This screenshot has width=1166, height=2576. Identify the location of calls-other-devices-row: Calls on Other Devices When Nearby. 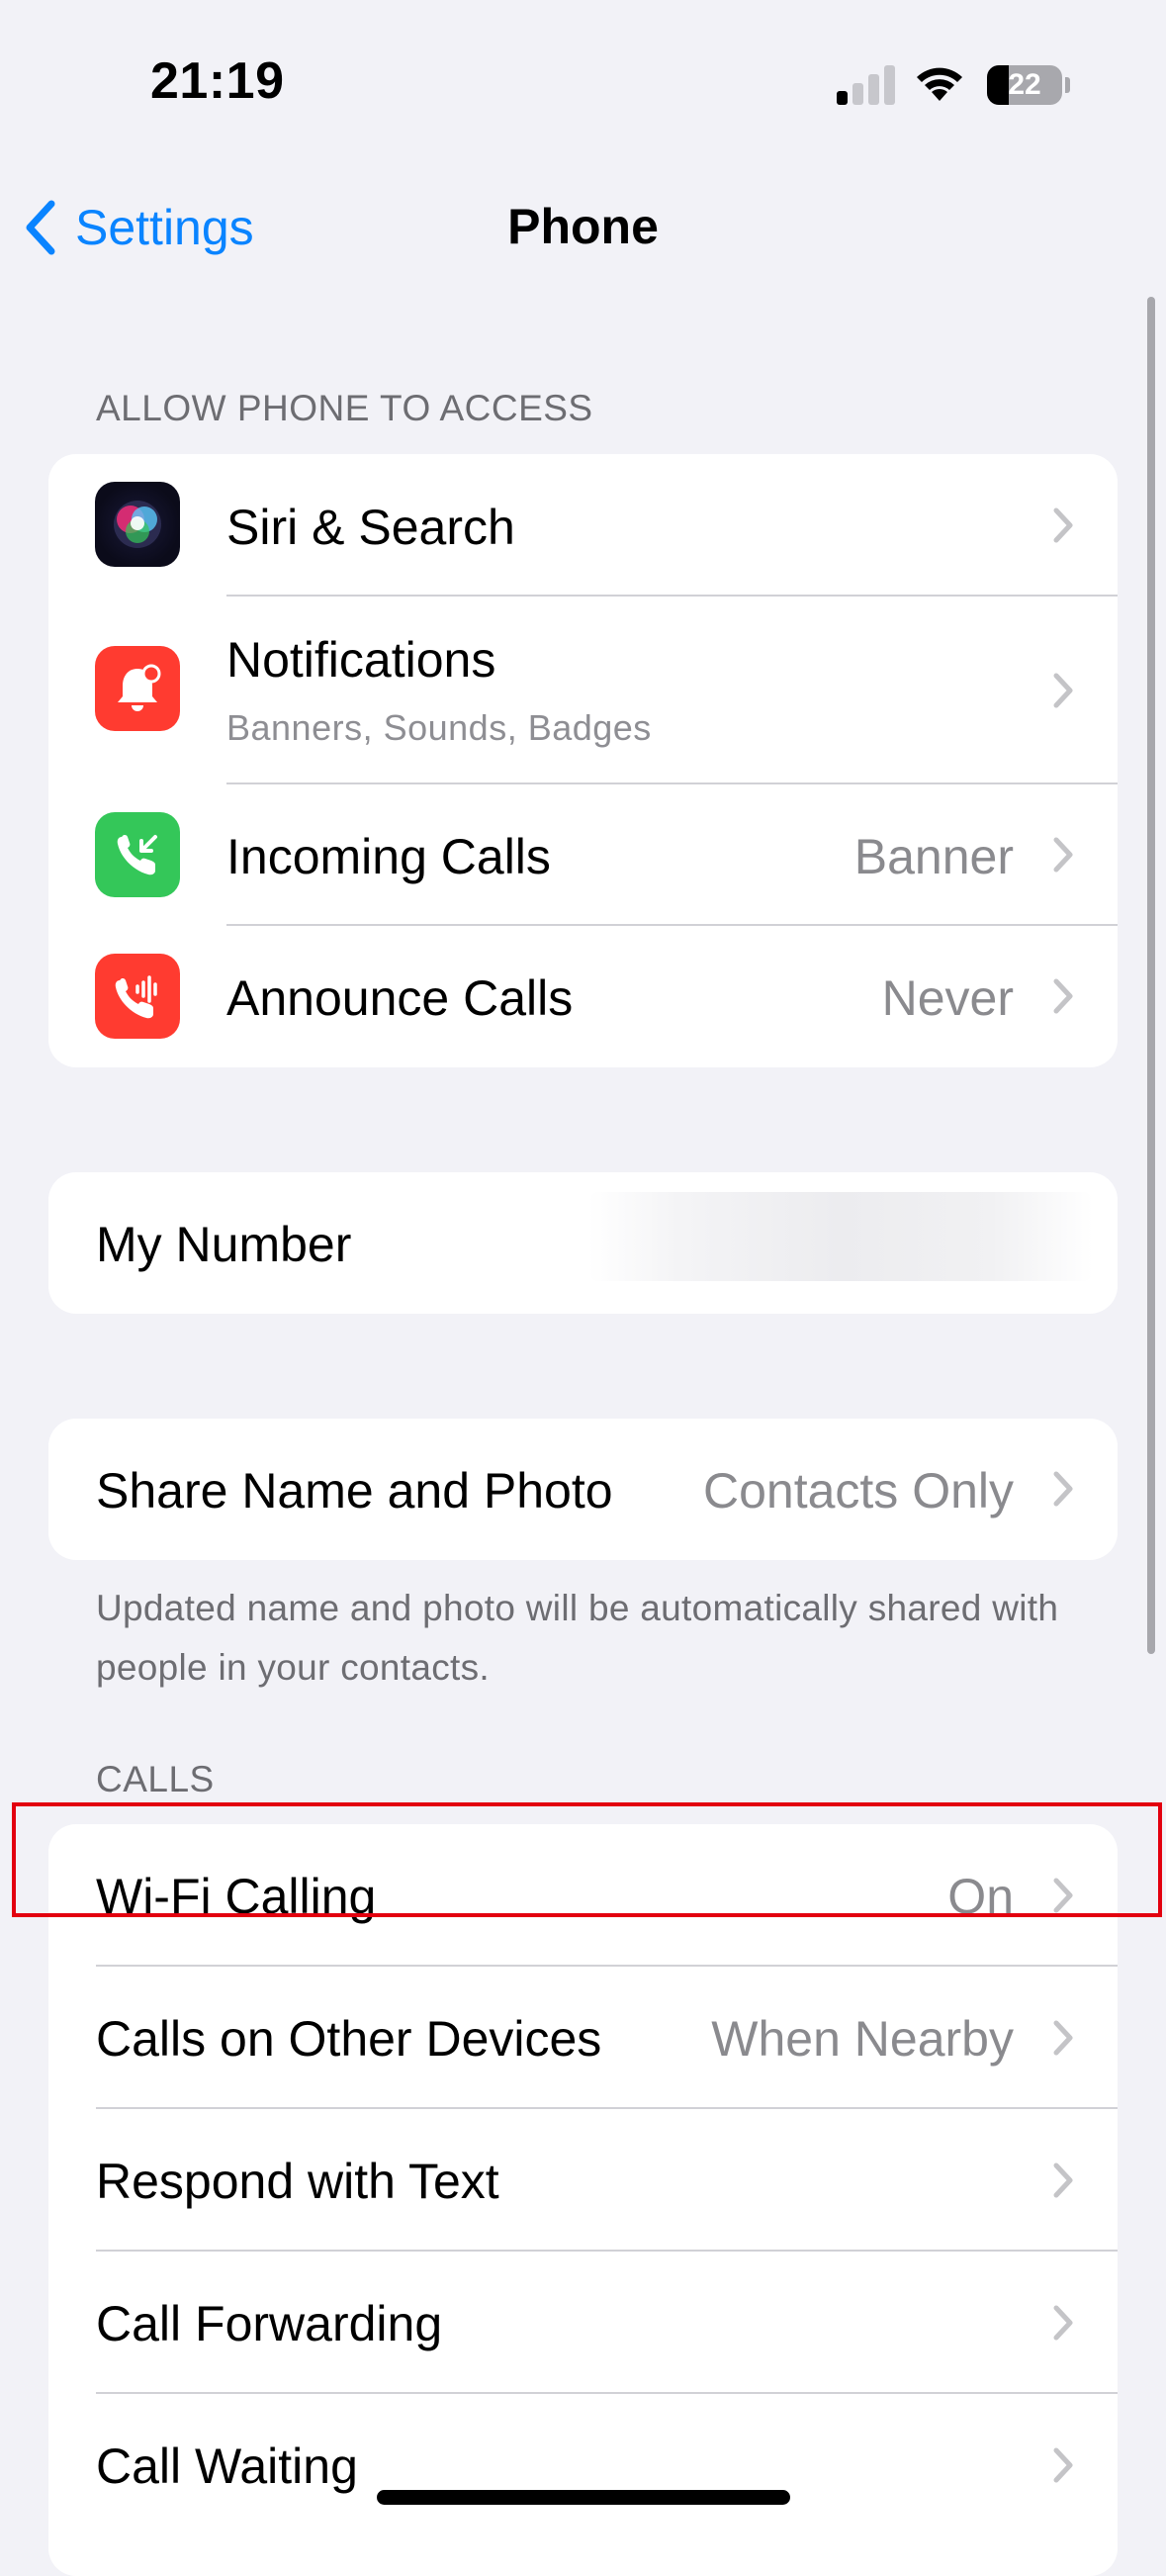
(583, 2038).